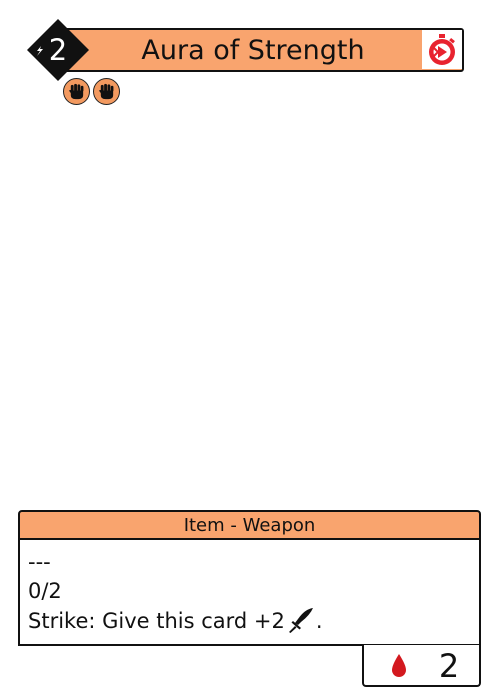  What do you see at coordinates (421, 666) in the screenshot?
I see `health-box: 2` at bounding box center [421, 666].